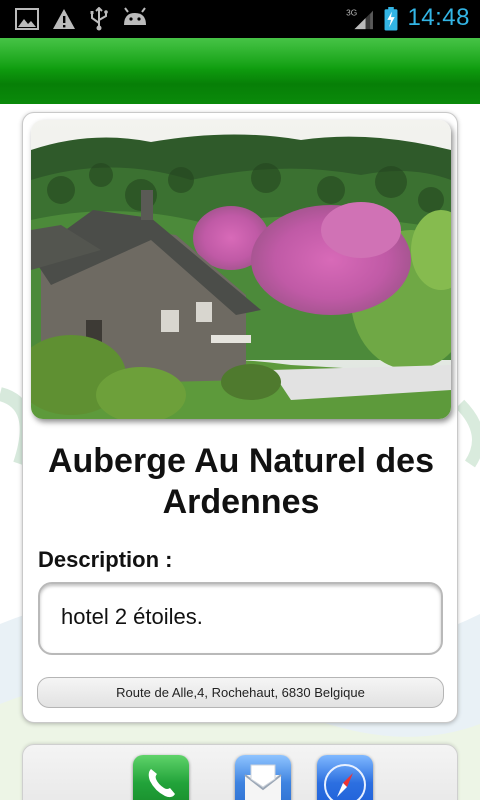 The height and width of the screenshot is (800, 480). I want to click on actions-card, so click(240, 772).